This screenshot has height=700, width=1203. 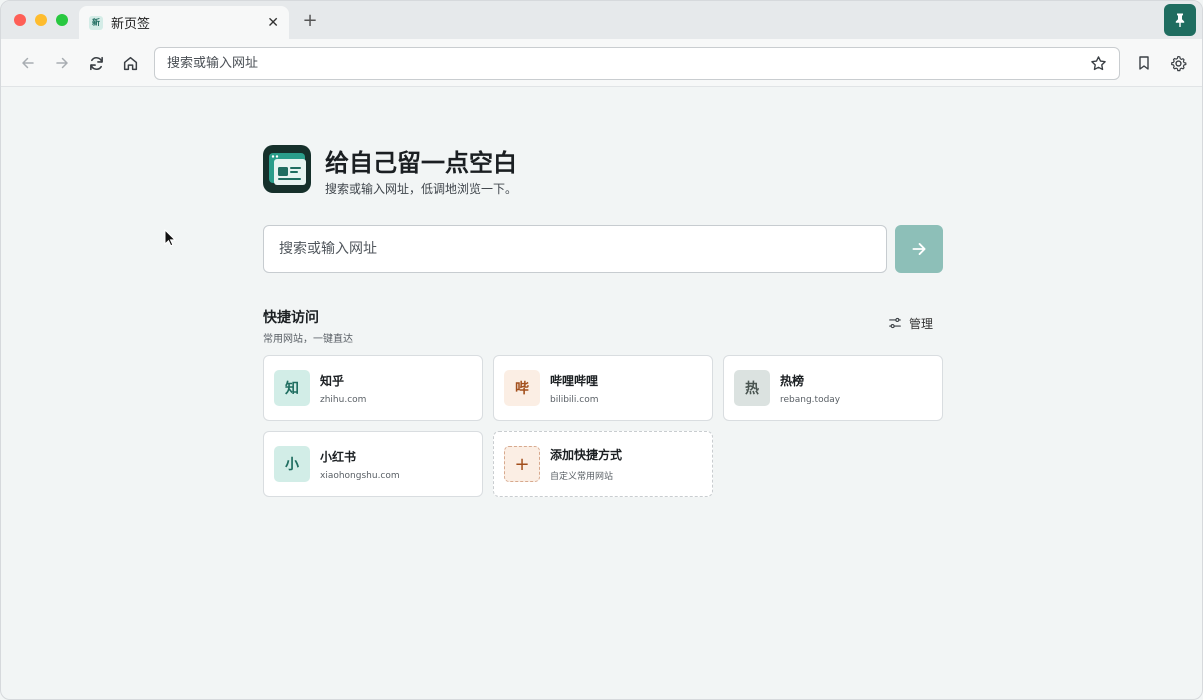 I want to click on shortcut-card-xiaohongshu: 小 小红书 xiaohongshu.com, so click(x=373, y=464).